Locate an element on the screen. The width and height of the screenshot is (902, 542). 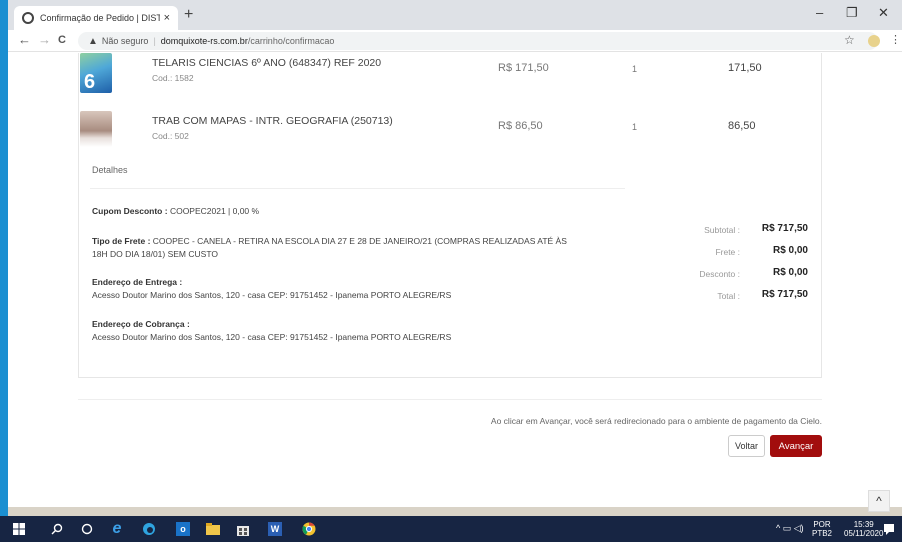
browser-menu-button: ⋮ is located at coordinates (895, 39).